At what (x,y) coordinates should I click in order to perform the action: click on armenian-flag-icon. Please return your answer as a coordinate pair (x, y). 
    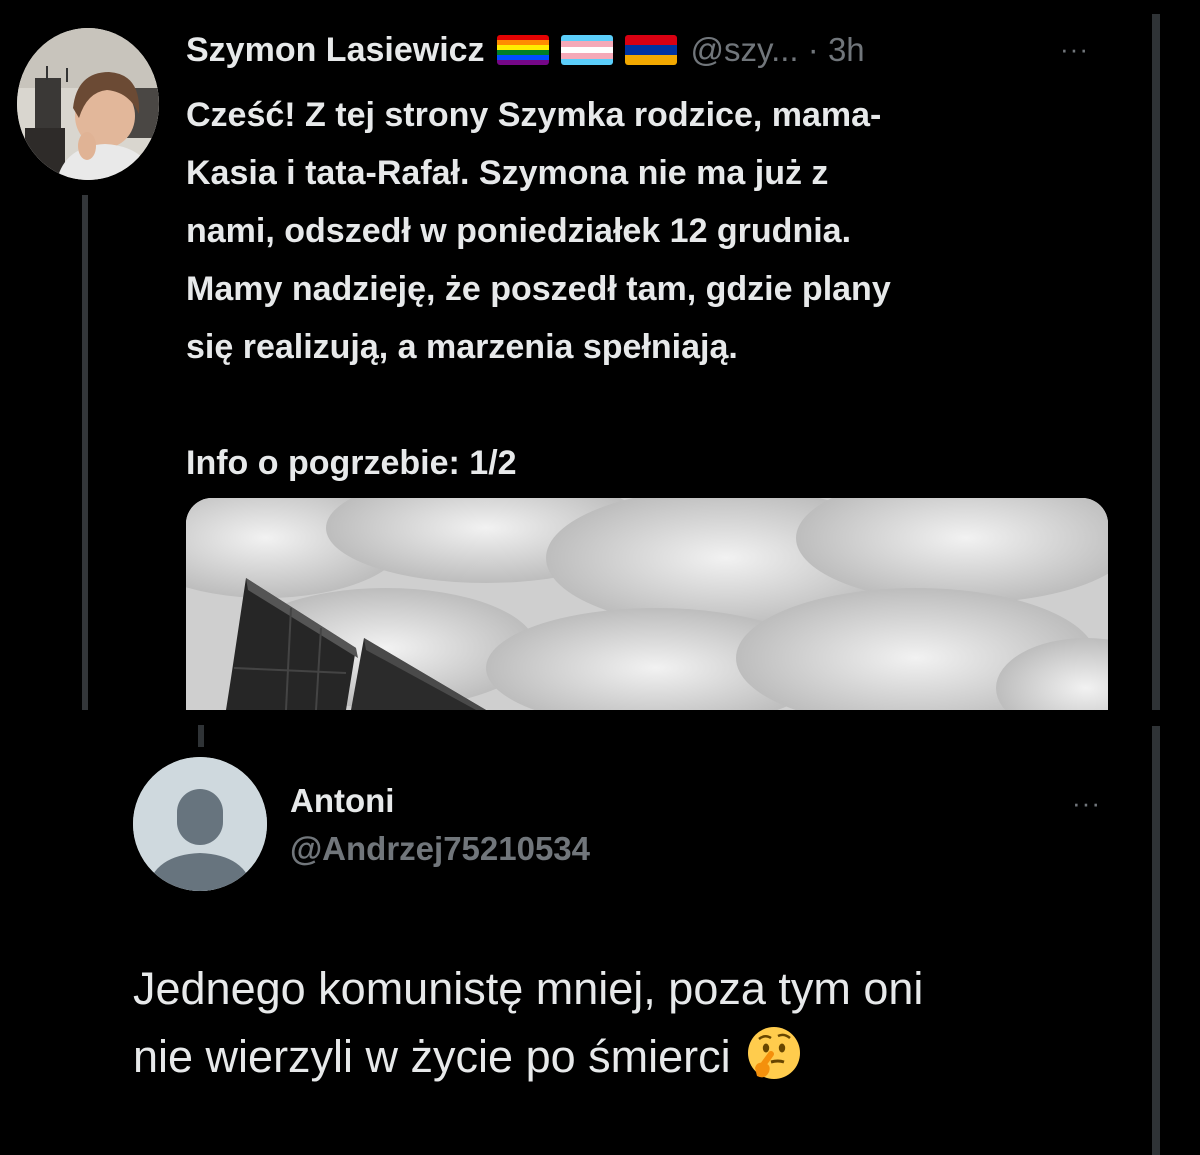
    Looking at the image, I should click on (650, 50).